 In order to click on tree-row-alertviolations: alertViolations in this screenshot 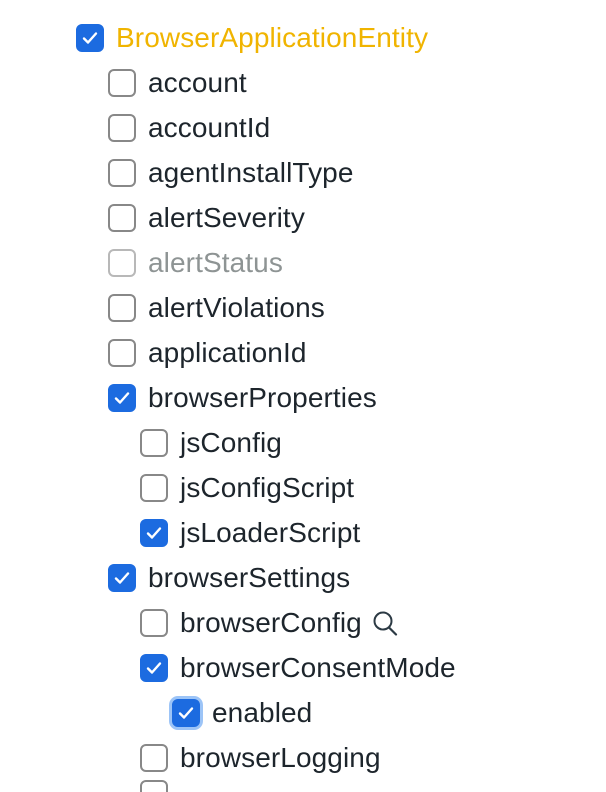, I will do `click(216, 308)`.